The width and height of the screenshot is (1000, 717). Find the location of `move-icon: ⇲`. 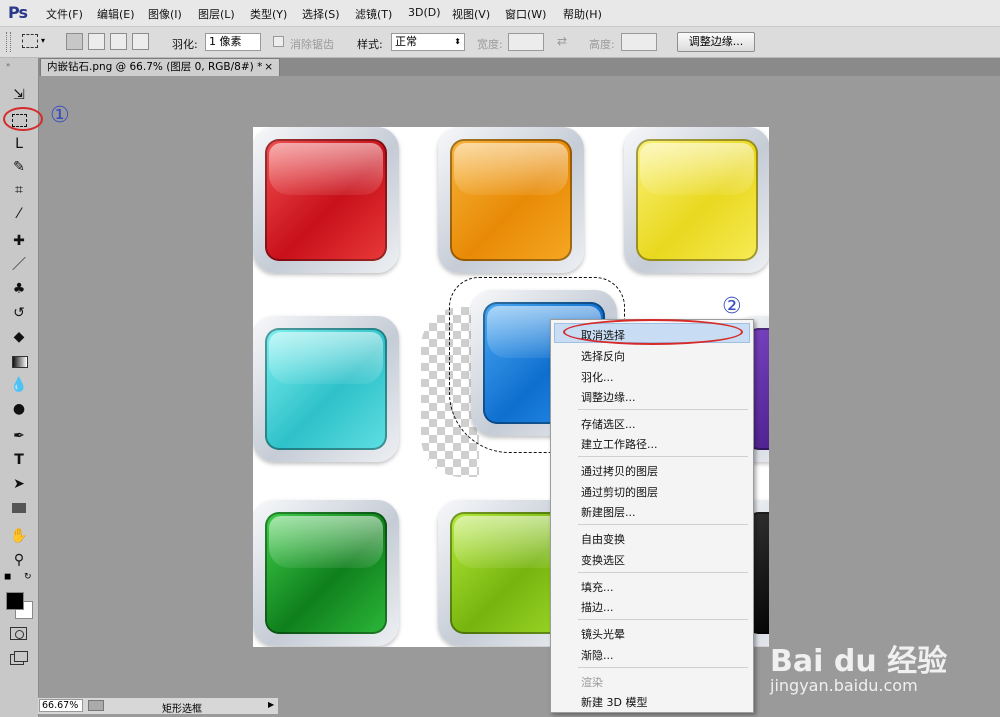

move-icon: ⇲ is located at coordinates (19, 95).